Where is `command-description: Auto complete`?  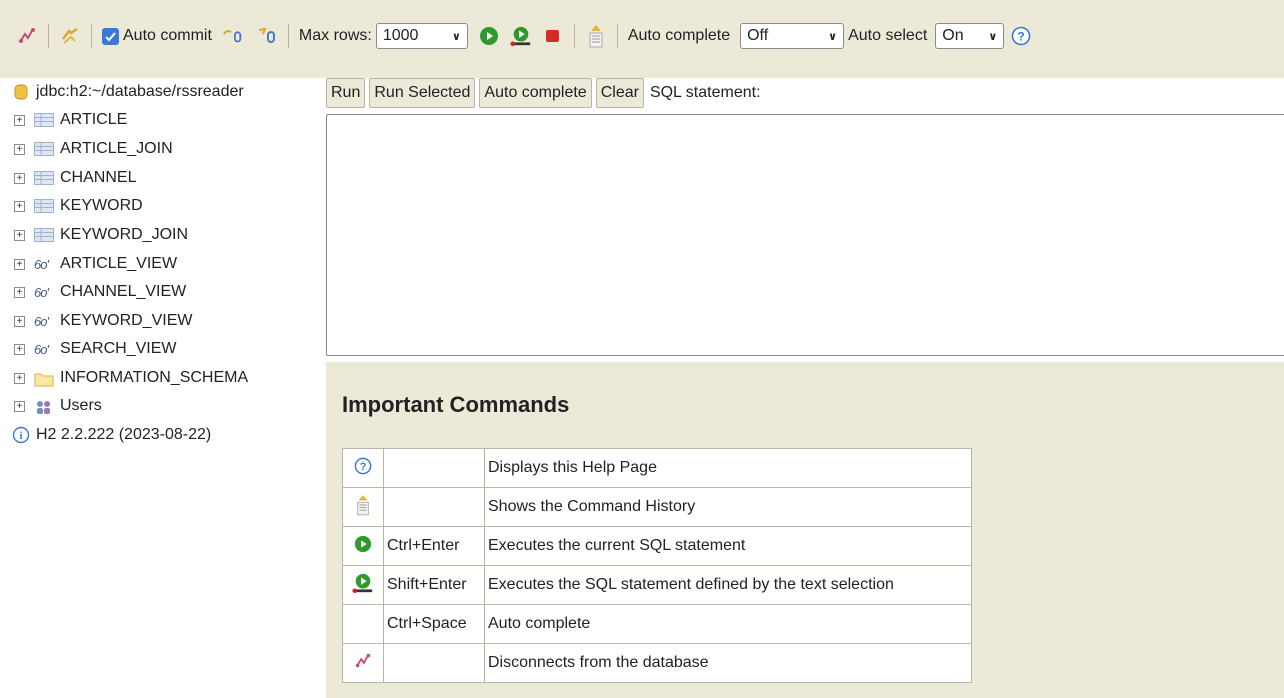
command-description: Auto complete is located at coordinates (728, 624).